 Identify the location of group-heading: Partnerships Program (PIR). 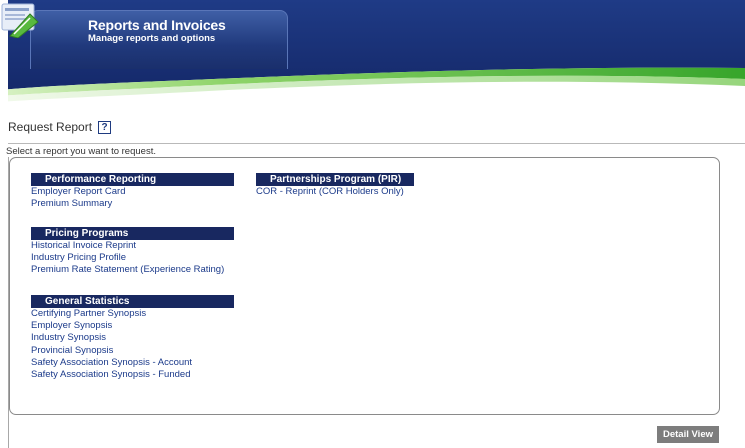
(335, 179).